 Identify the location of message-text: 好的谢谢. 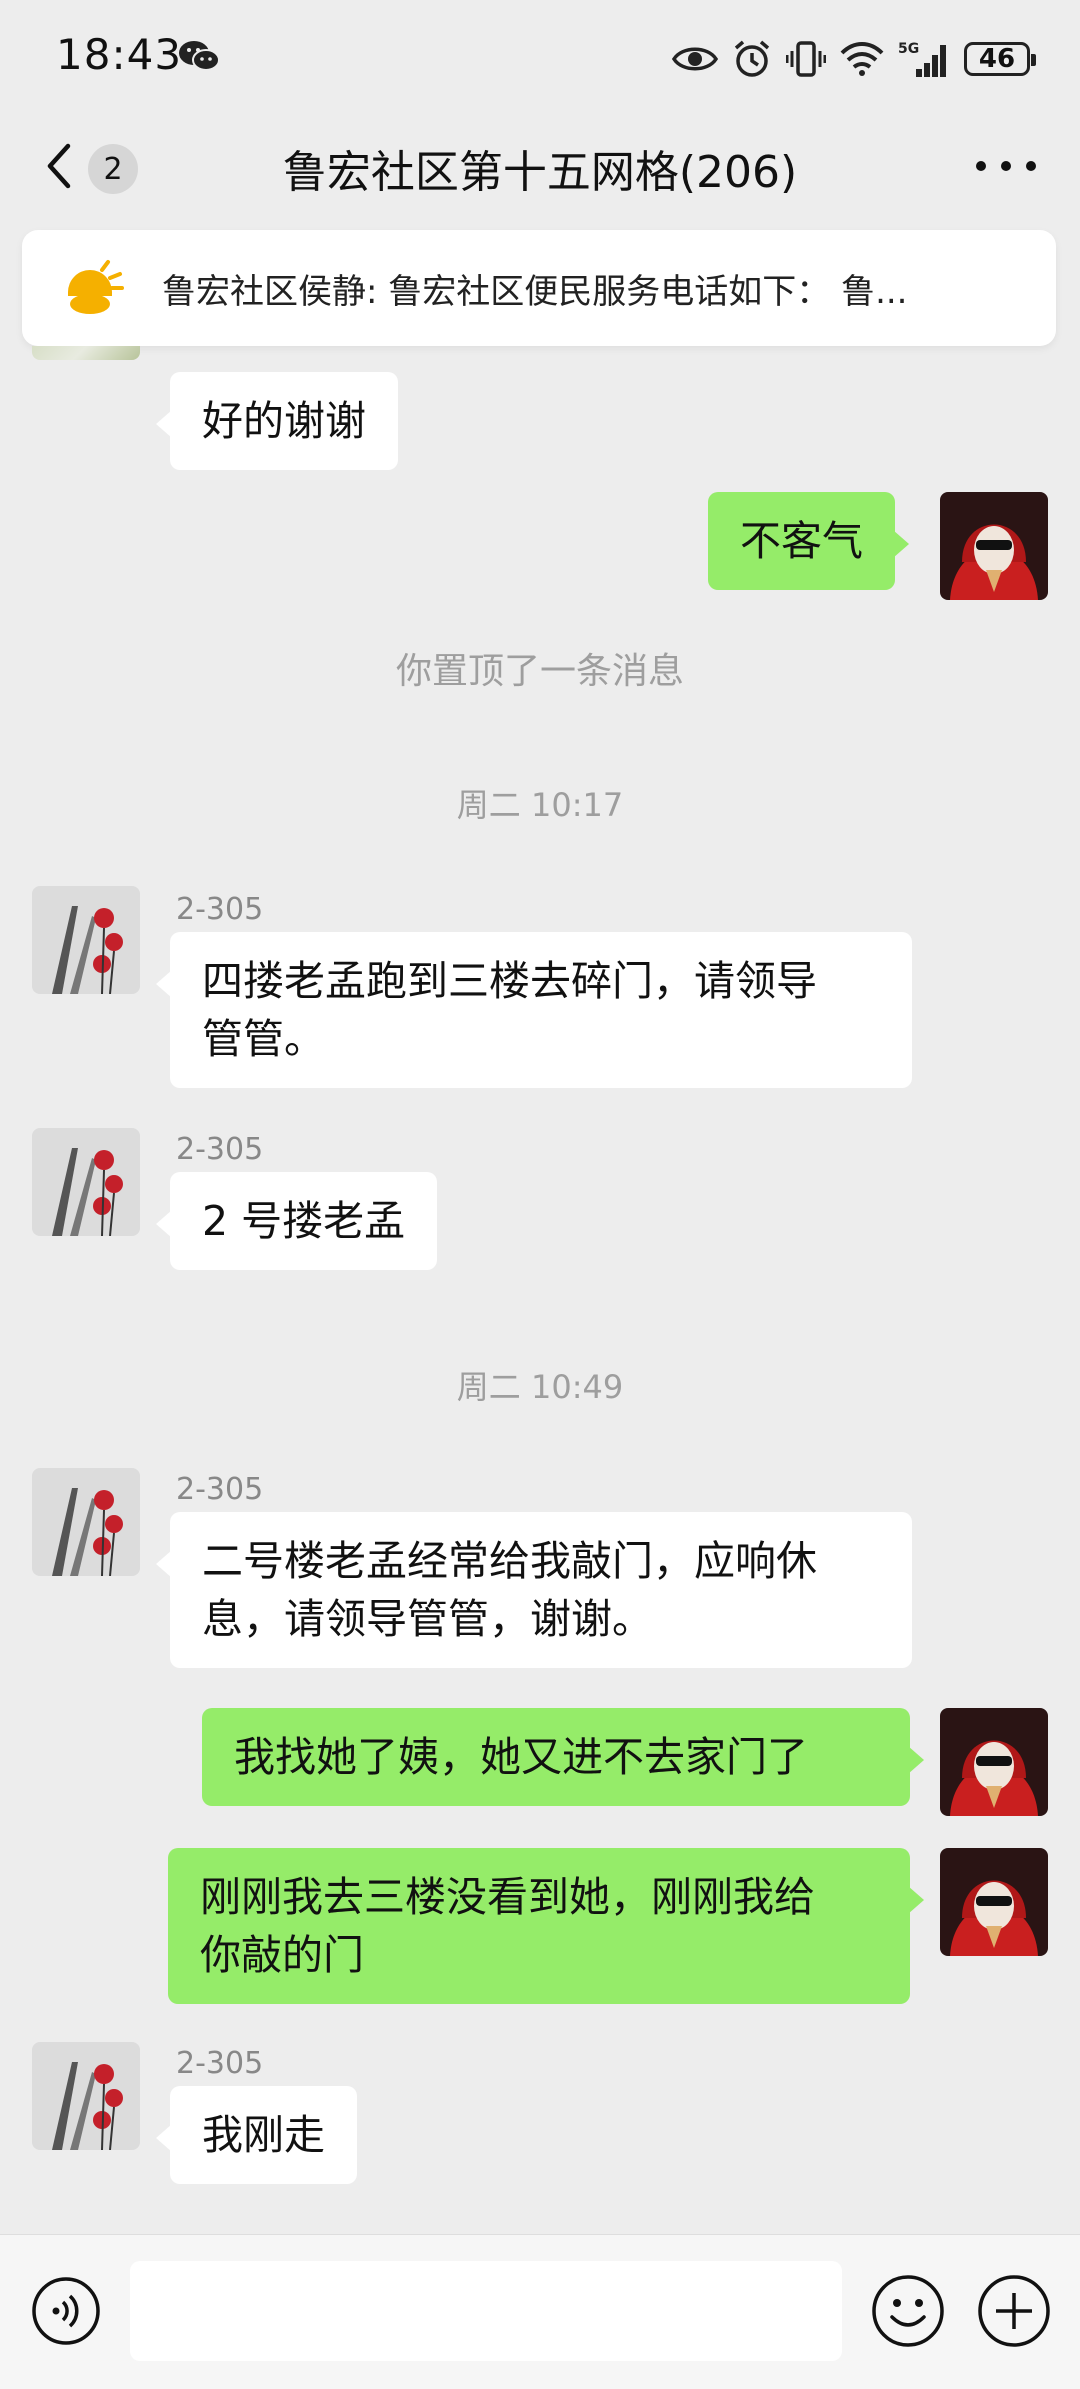
(284, 421).